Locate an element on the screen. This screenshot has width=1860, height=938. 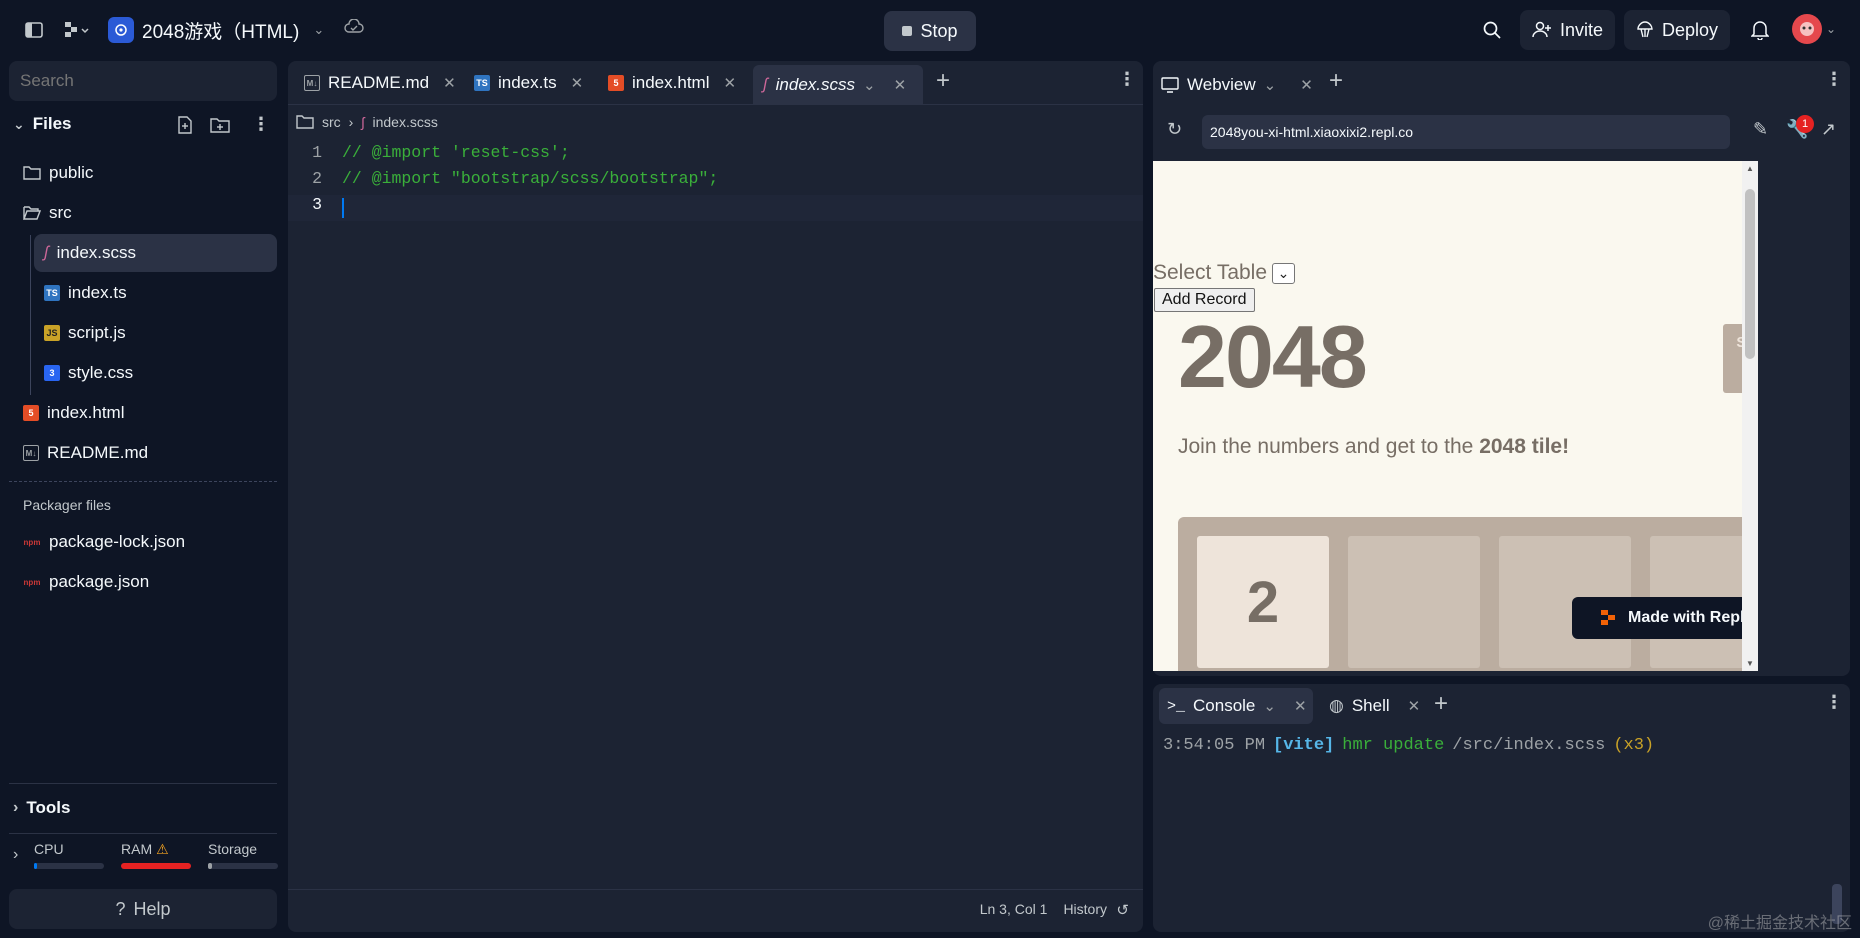
stop-button: Stop is located at coordinates (930, 31).